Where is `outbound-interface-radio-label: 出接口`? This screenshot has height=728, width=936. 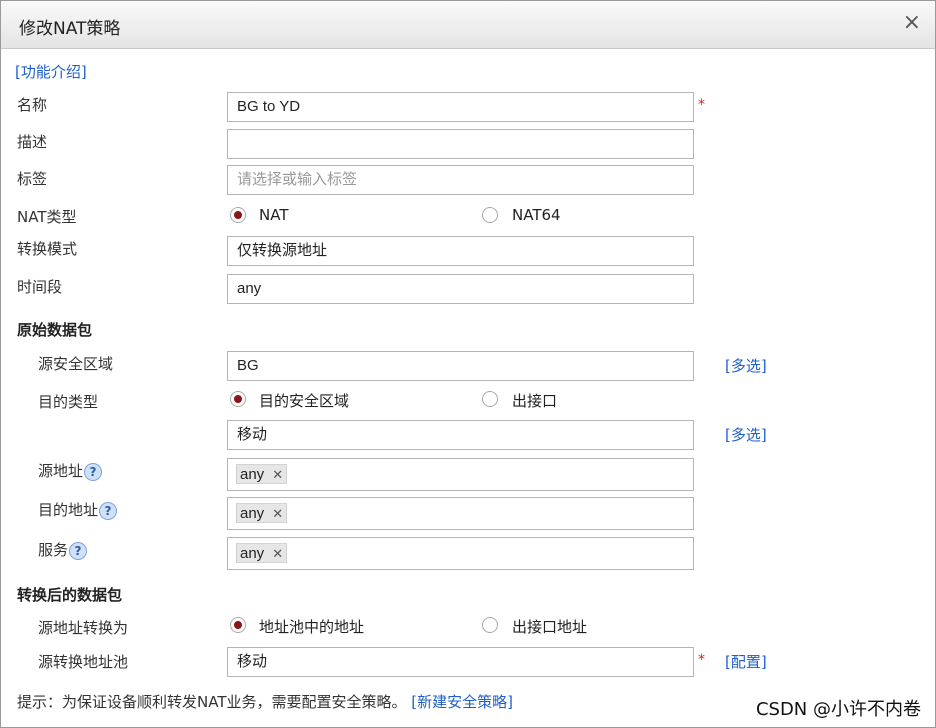
outbound-interface-radio-label: 出接口 is located at coordinates (534, 400).